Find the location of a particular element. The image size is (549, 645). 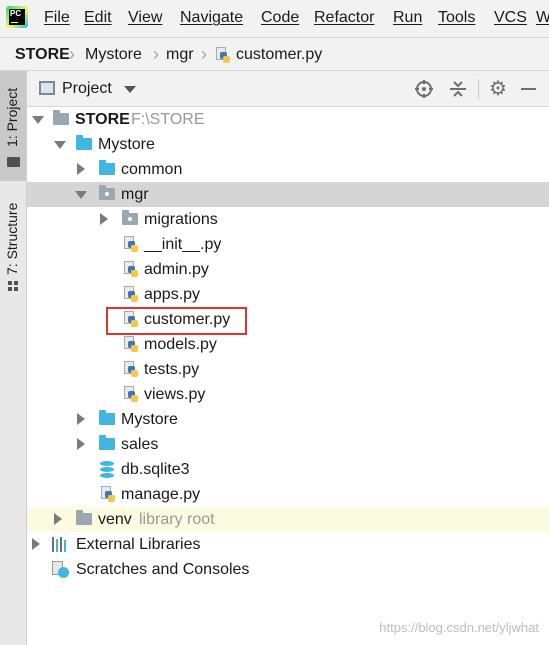

watermark: https://blog.csdn.net/yljwhat is located at coordinates (459, 627).